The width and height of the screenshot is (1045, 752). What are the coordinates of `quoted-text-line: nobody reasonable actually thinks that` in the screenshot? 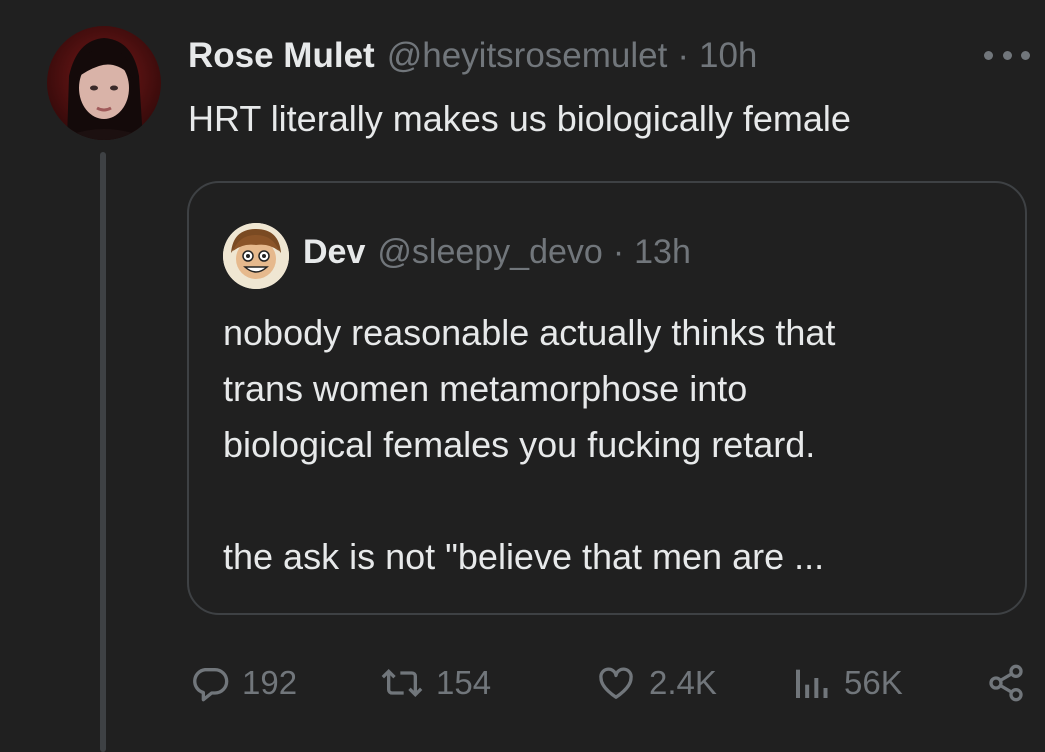 It's located at (529, 332).